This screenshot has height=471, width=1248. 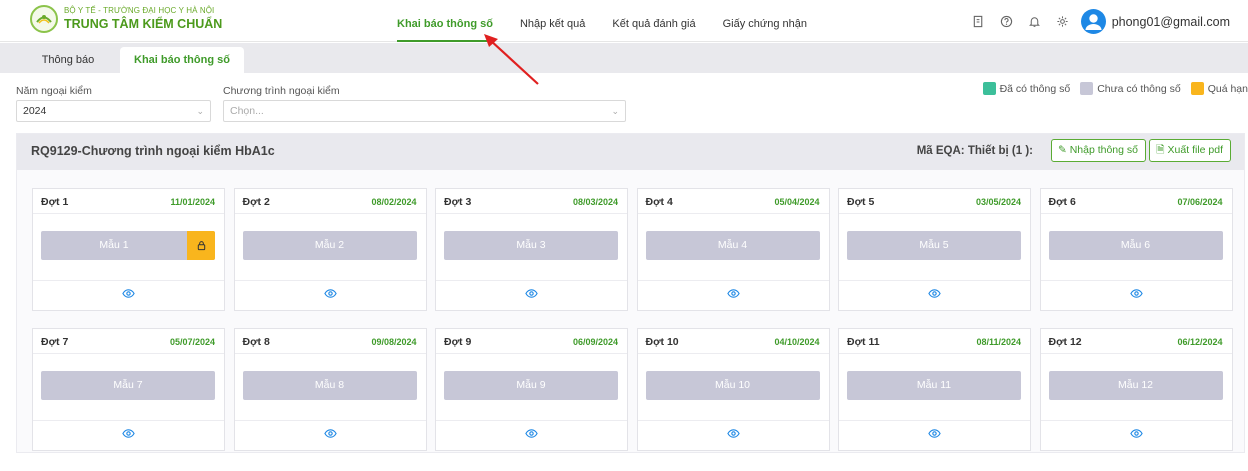 I want to click on round-card-header: Đợt 5 03/05/2024, so click(x=934, y=201).